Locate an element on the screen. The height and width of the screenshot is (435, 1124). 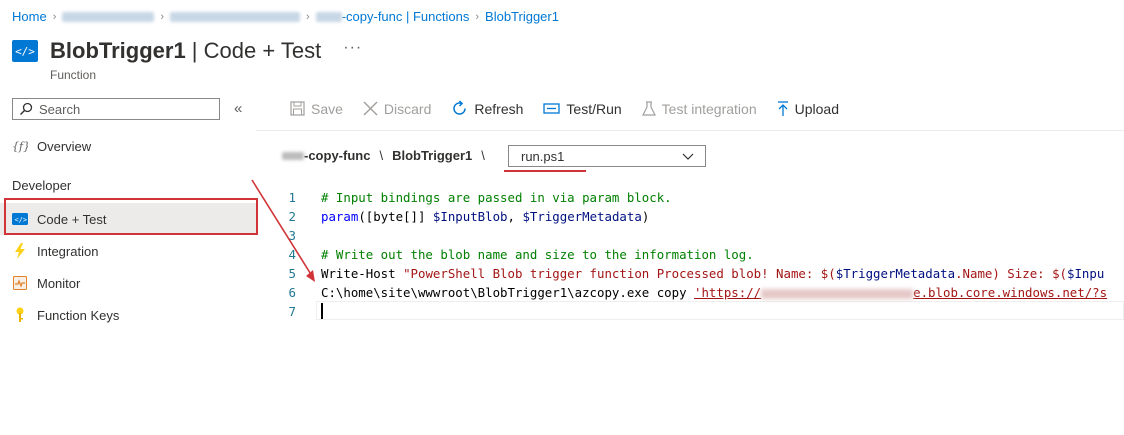
monitor-icon is located at coordinates (20, 283).